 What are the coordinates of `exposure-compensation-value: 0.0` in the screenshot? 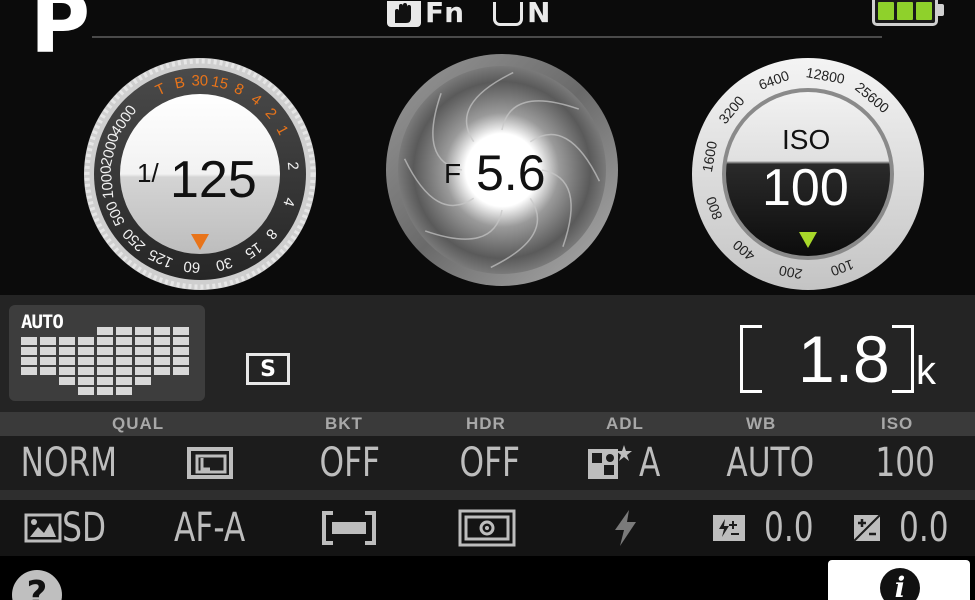 It's located at (924, 528).